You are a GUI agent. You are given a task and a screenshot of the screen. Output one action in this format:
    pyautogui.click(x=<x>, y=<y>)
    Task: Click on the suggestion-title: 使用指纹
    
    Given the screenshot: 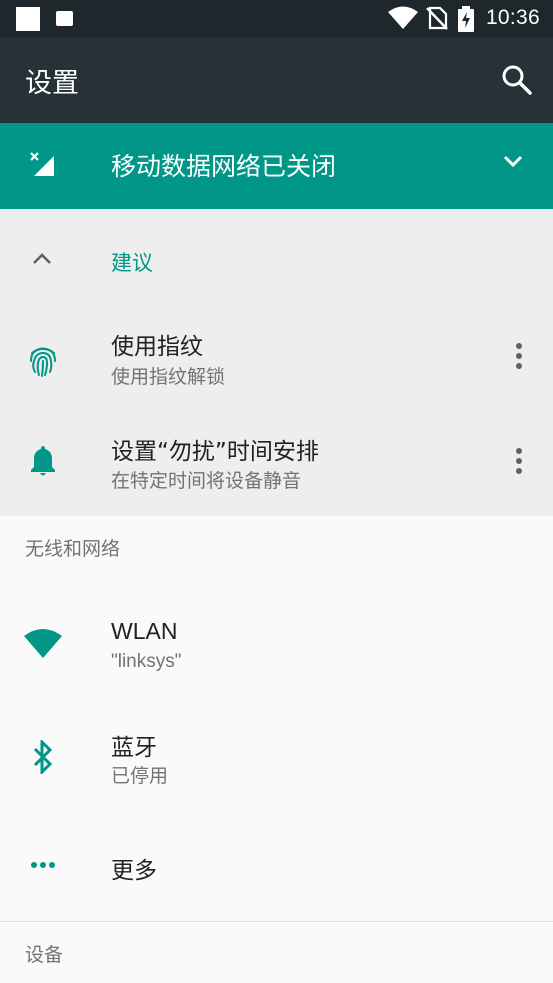 What is the action you would take?
    pyautogui.click(x=157, y=347)
    